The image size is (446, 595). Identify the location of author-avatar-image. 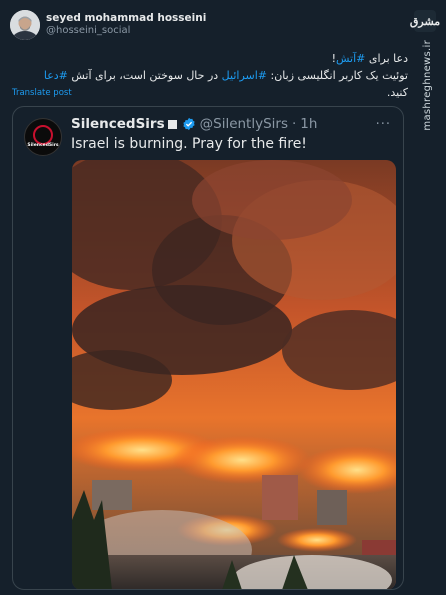
(25, 25).